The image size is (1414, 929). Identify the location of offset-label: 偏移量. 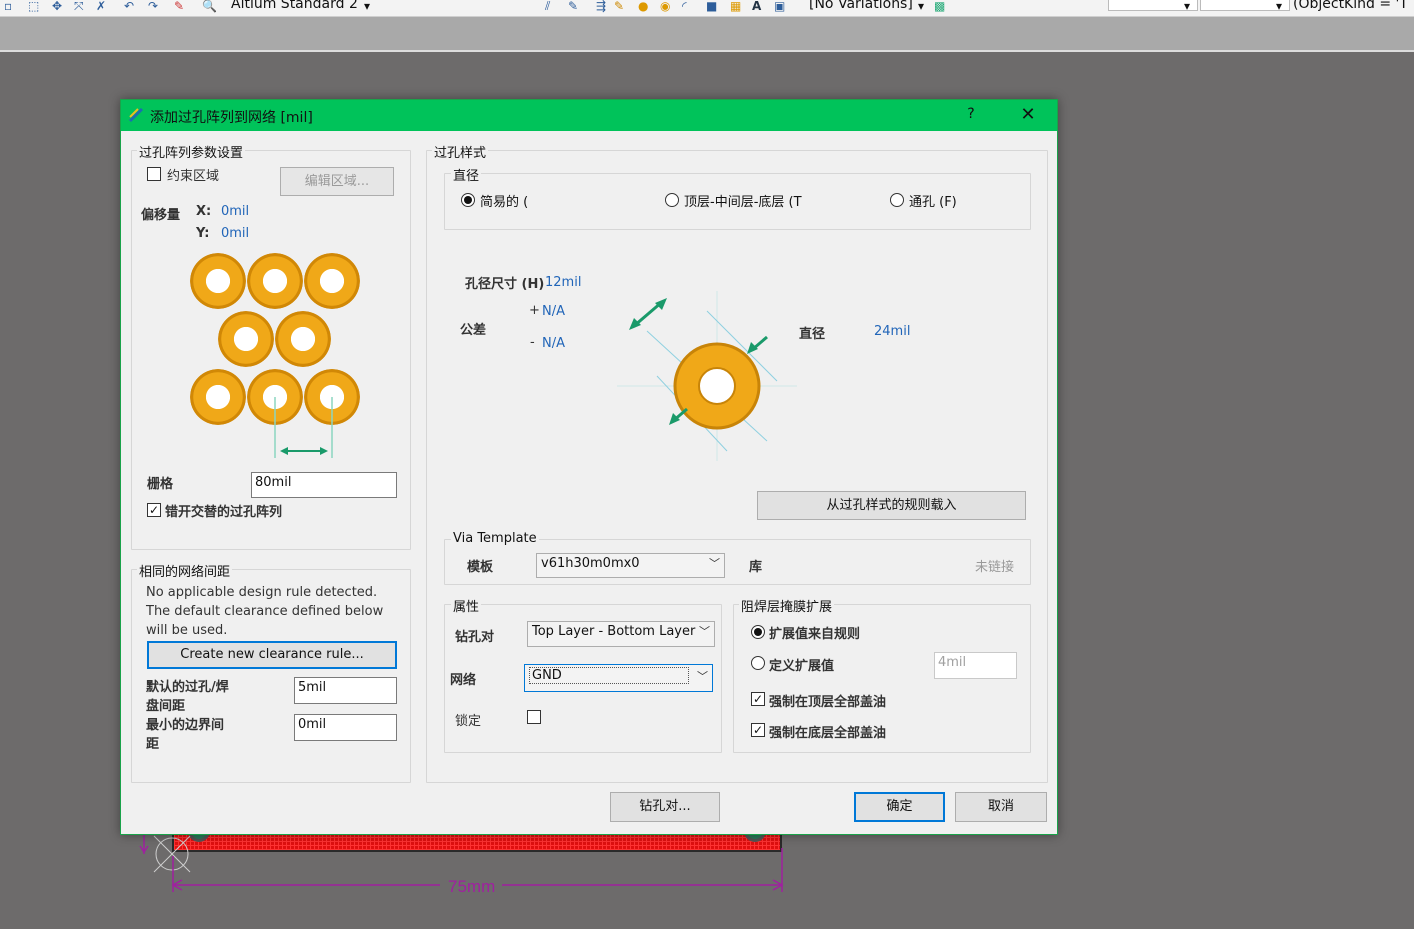
(161, 215).